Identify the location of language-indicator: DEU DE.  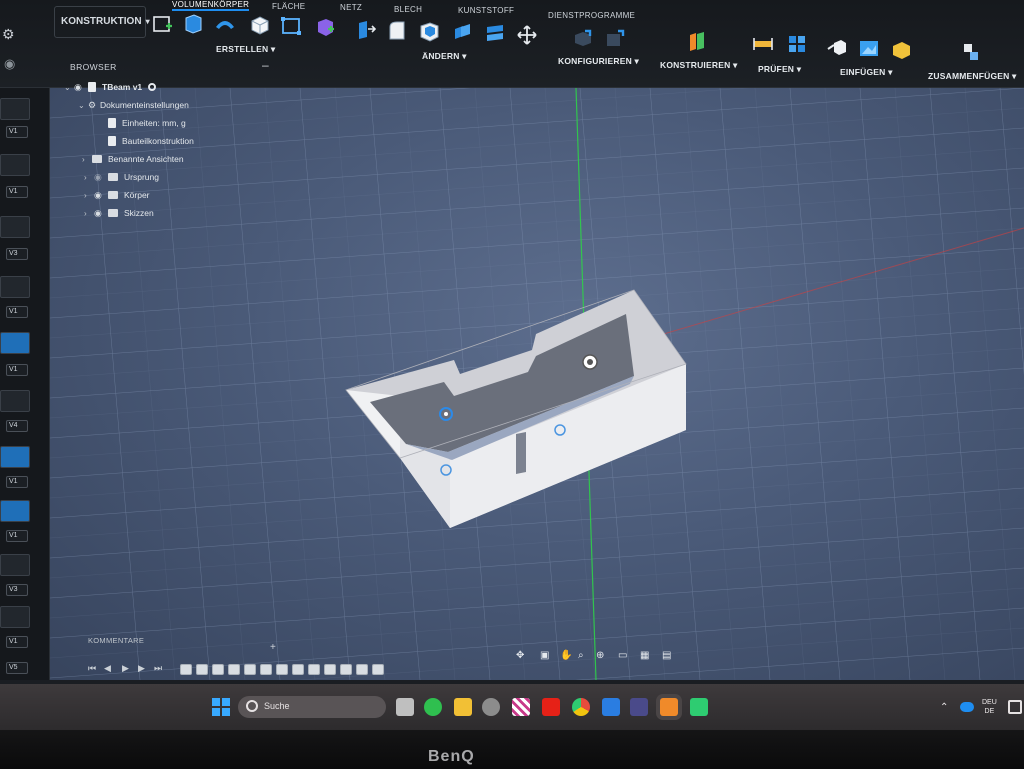
(989, 707).